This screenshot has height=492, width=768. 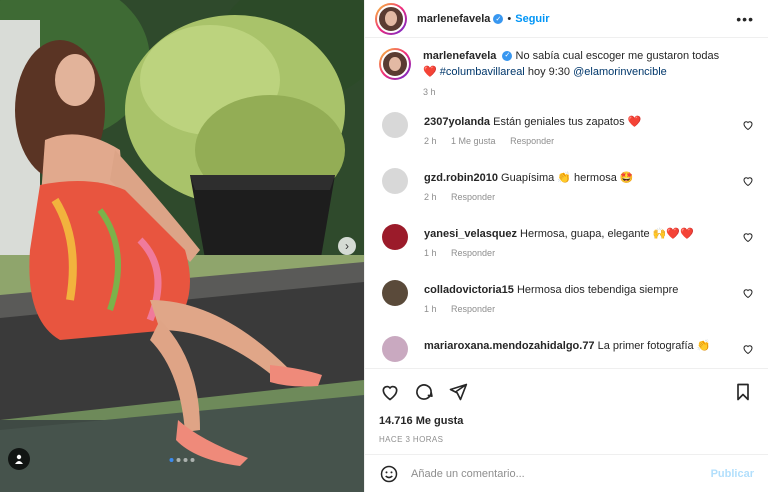 What do you see at coordinates (411, 439) in the screenshot?
I see `post-time: HACE 3 HORAS` at bounding box center [411, 439].